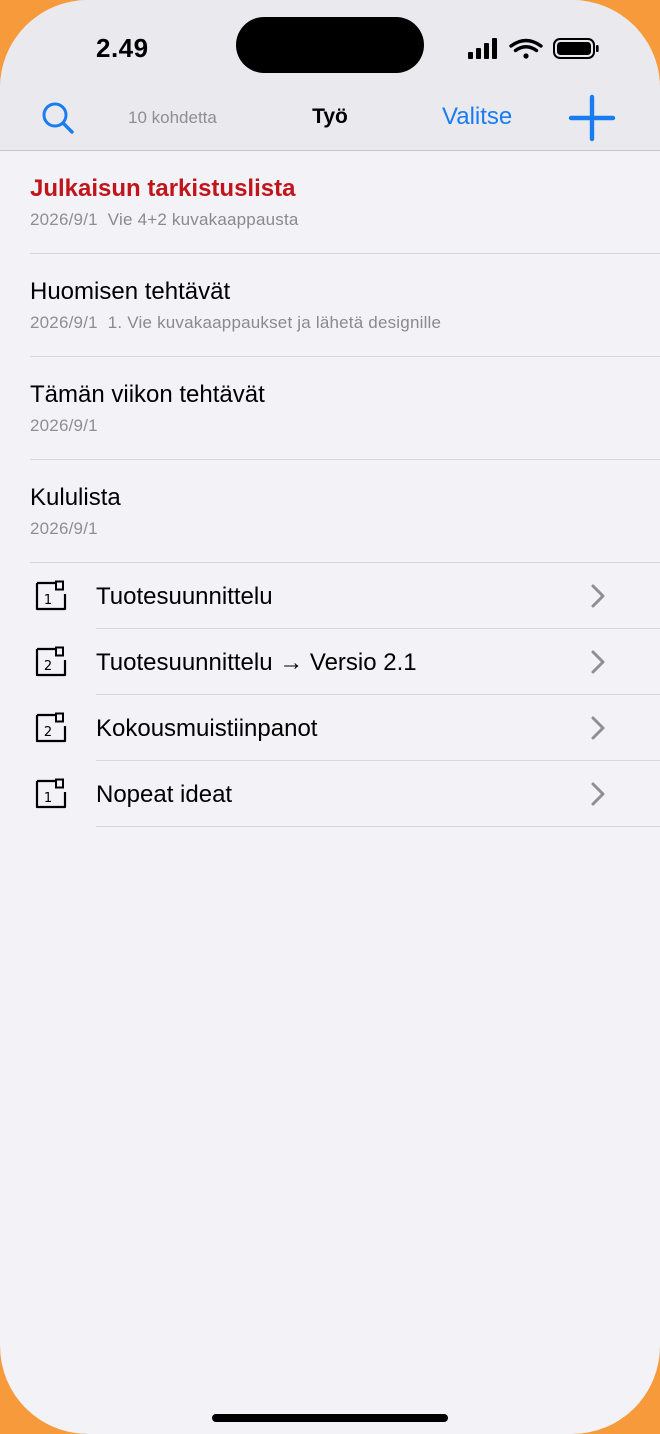 The image size is (660, 1434). Describe the element at coordinates (330, 596) in the screenshot. I see `folder-item: 1 Tuotesuunnittelu` at that location.